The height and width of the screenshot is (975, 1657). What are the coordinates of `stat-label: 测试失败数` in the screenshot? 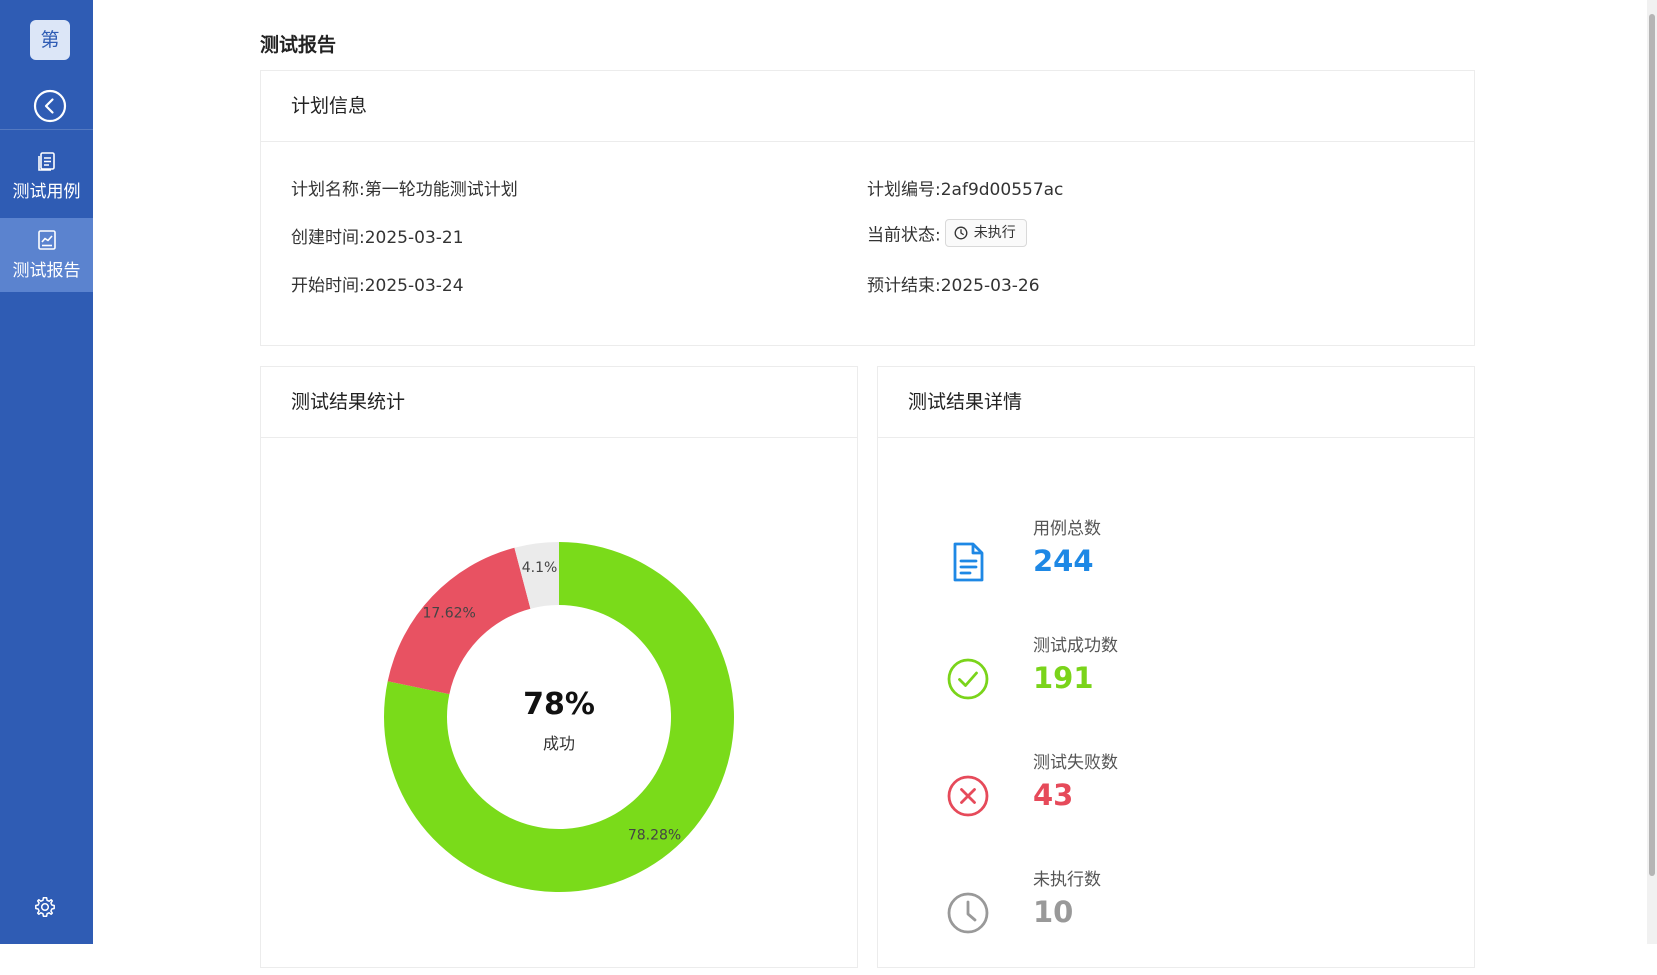 It's located at (1075, 763).